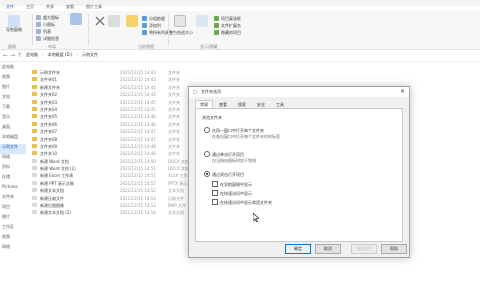 The width and height of the screenshot is (480, 300). Describe the element at coordinates (108, 79) in the screenshot. I see `file-row: 文件夹01 2021/12/15 14:43 文件夹` at that location.